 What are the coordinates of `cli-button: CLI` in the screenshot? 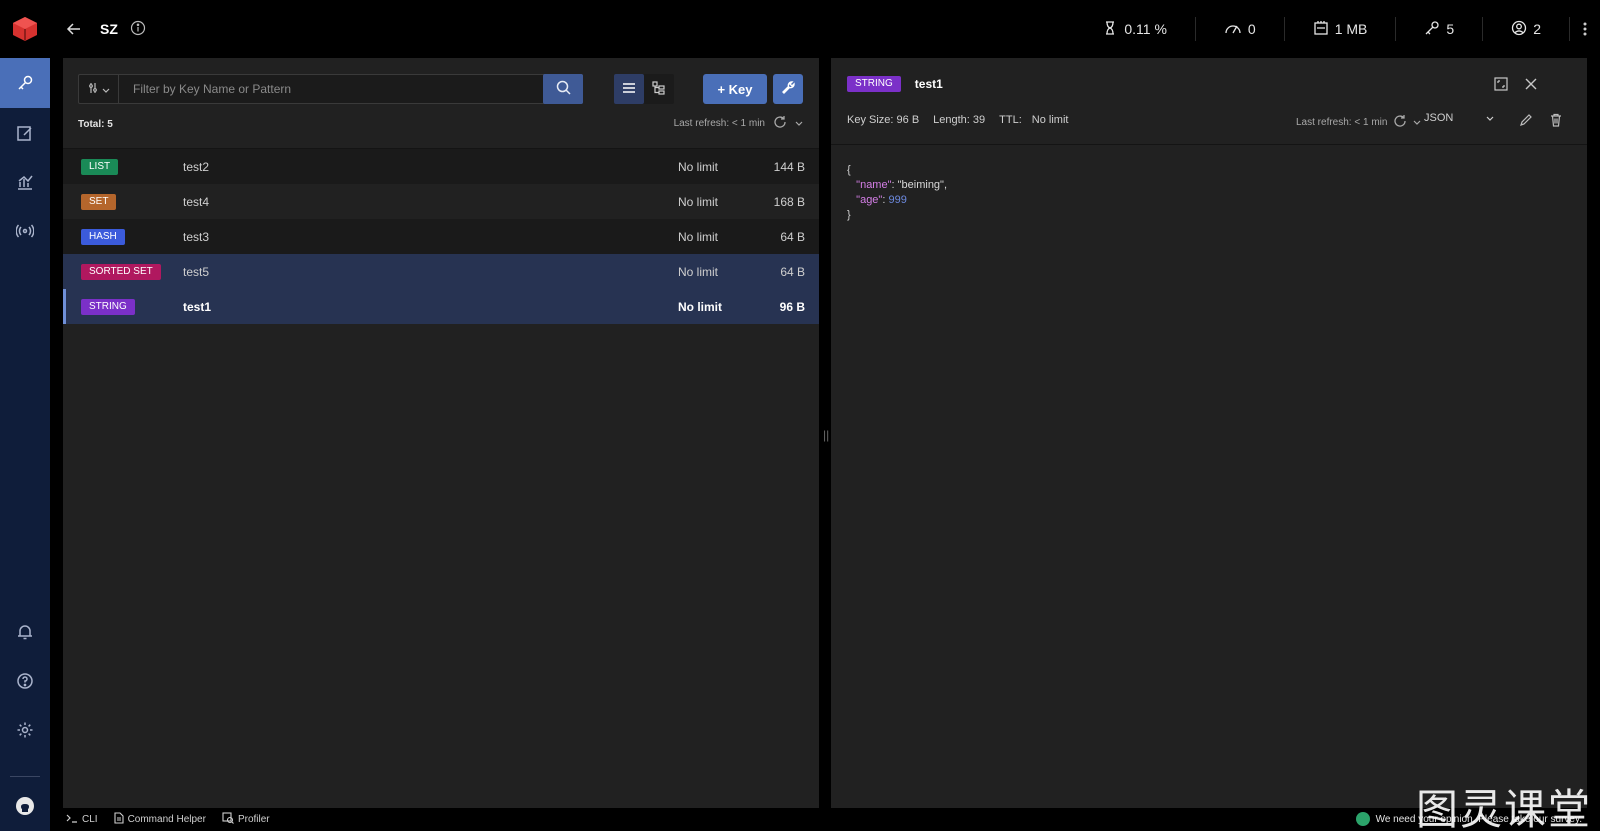 It's located at (82, 819).